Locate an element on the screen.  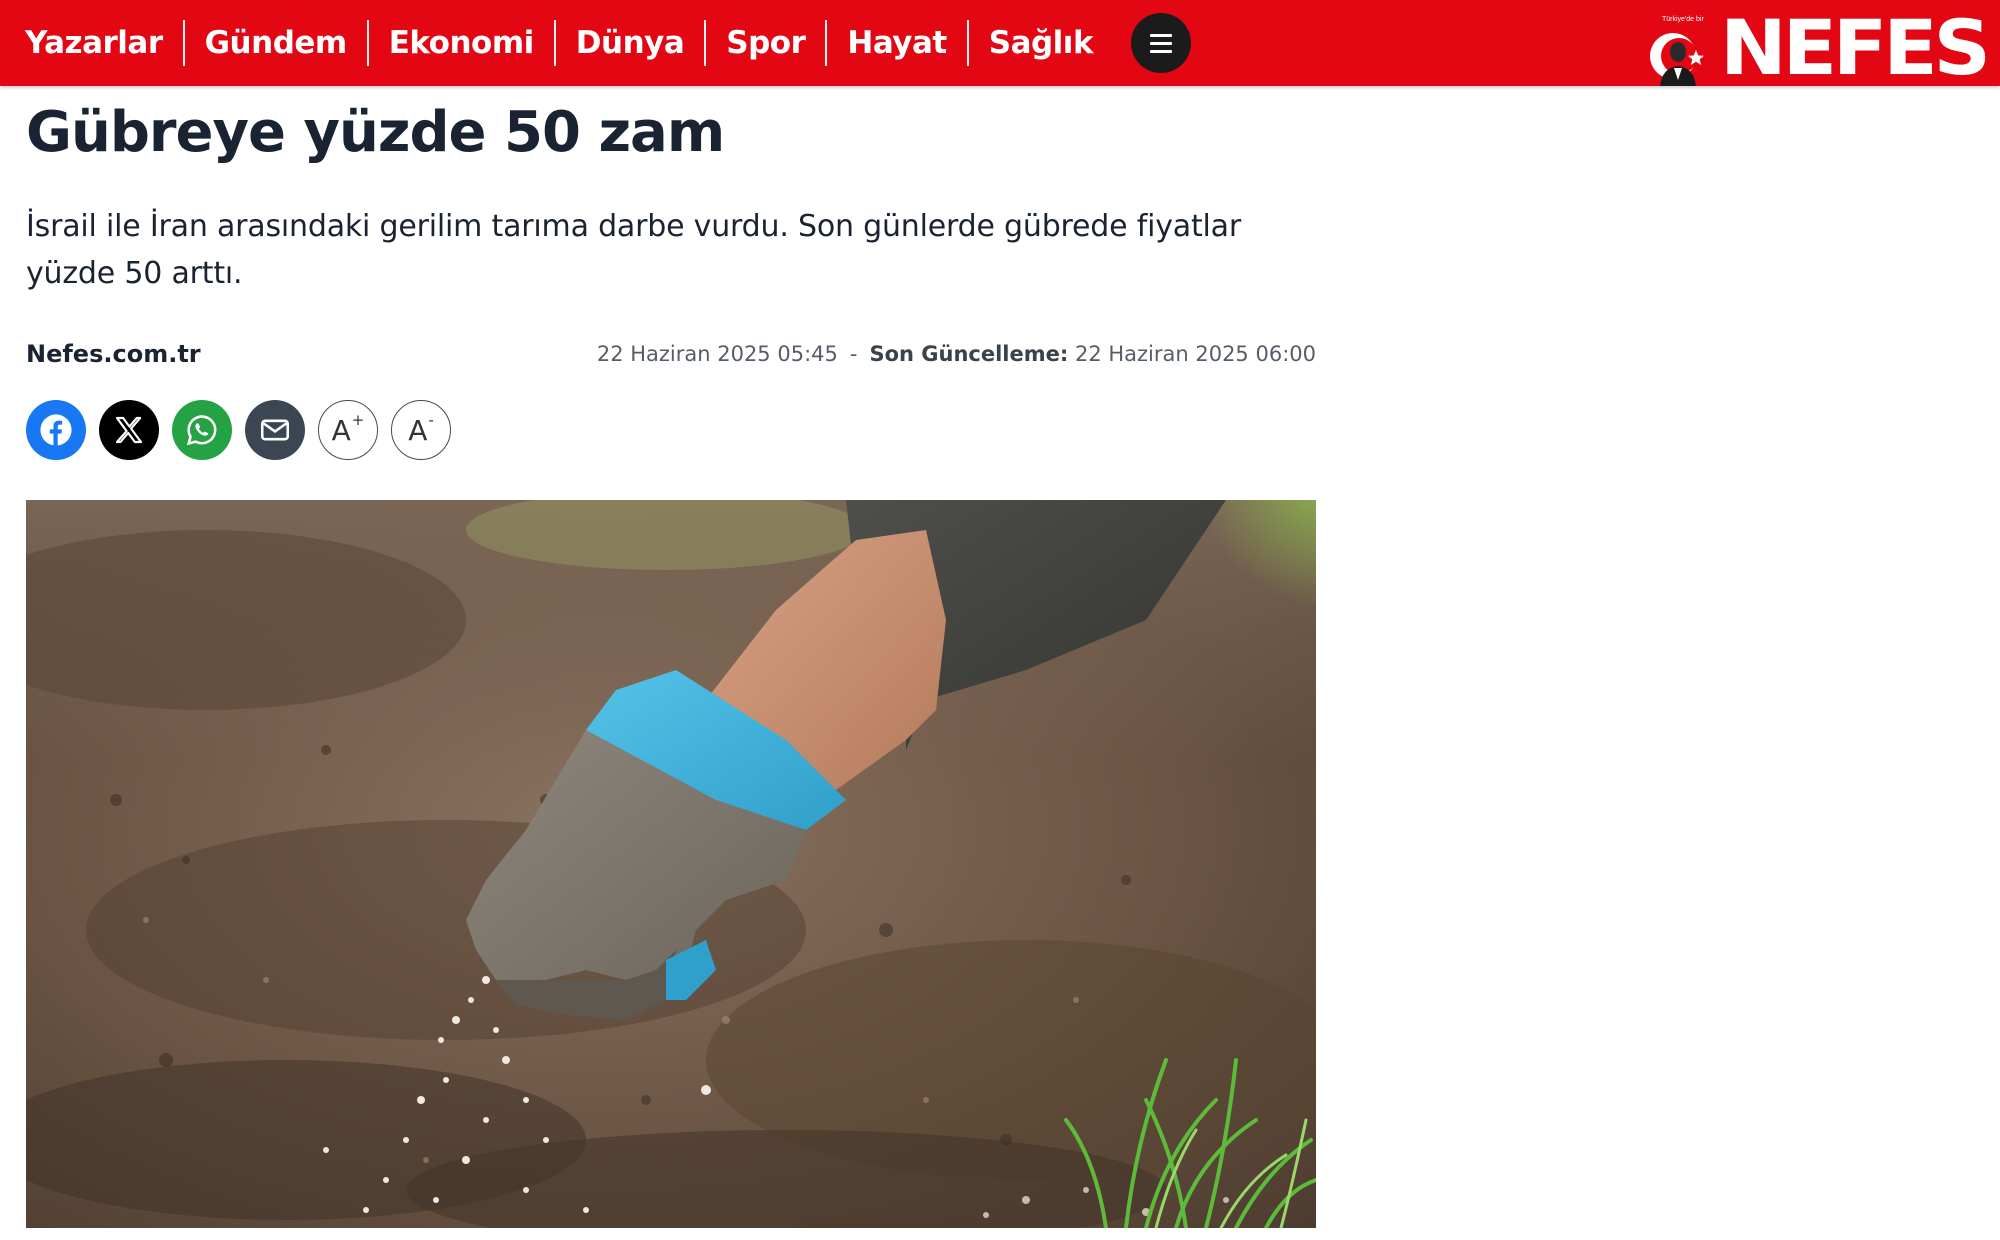
nav-item-dunya: Dünya is located at coordinates (631, 43).